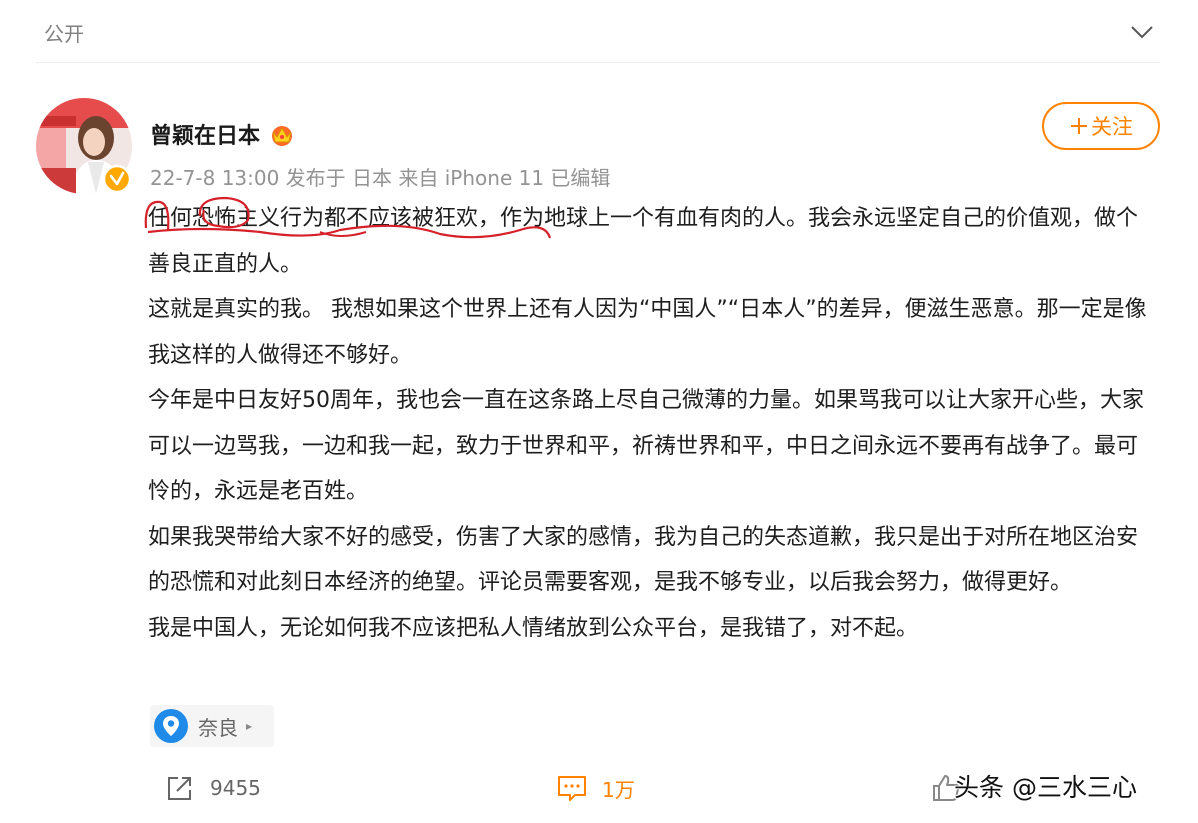 The width and height of the screenshot is (1198, 823). What do you see at coordinates (1079, 126) in the screenshot?
I see `plus-icon` at bounding box center [1079, 126].